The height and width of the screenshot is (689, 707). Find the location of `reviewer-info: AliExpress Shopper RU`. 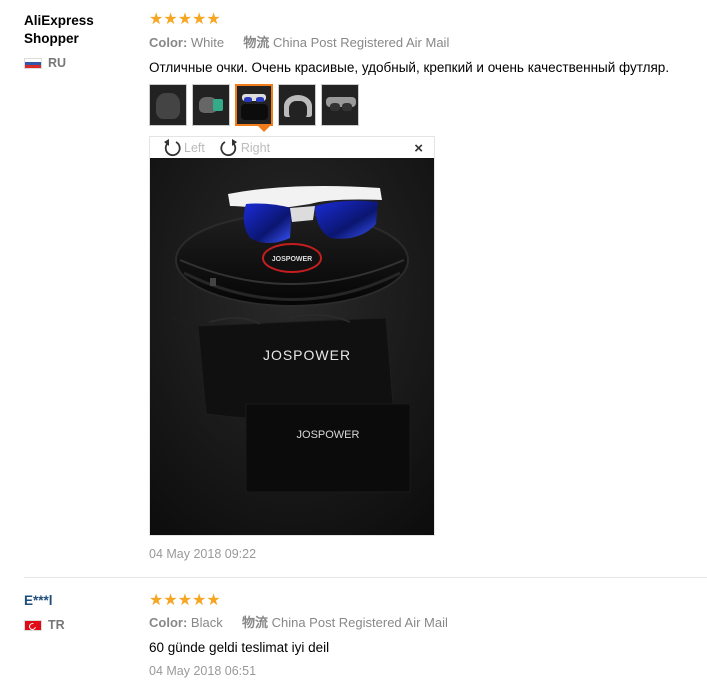

reviewer-info: AliExpress Shopper RU is located at coordinates (74, 41).